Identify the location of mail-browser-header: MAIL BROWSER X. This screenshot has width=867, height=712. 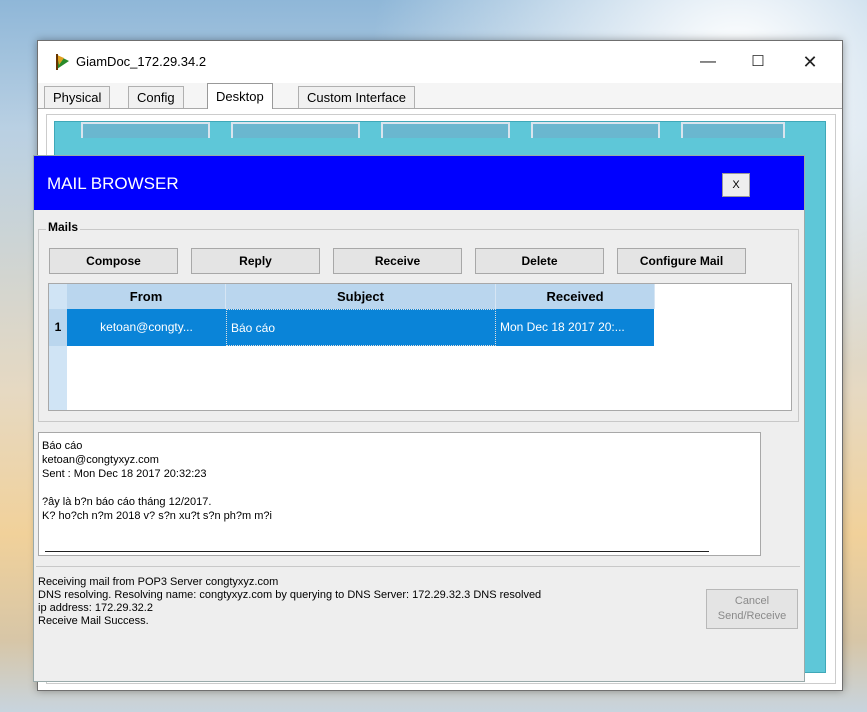
(419, 183).